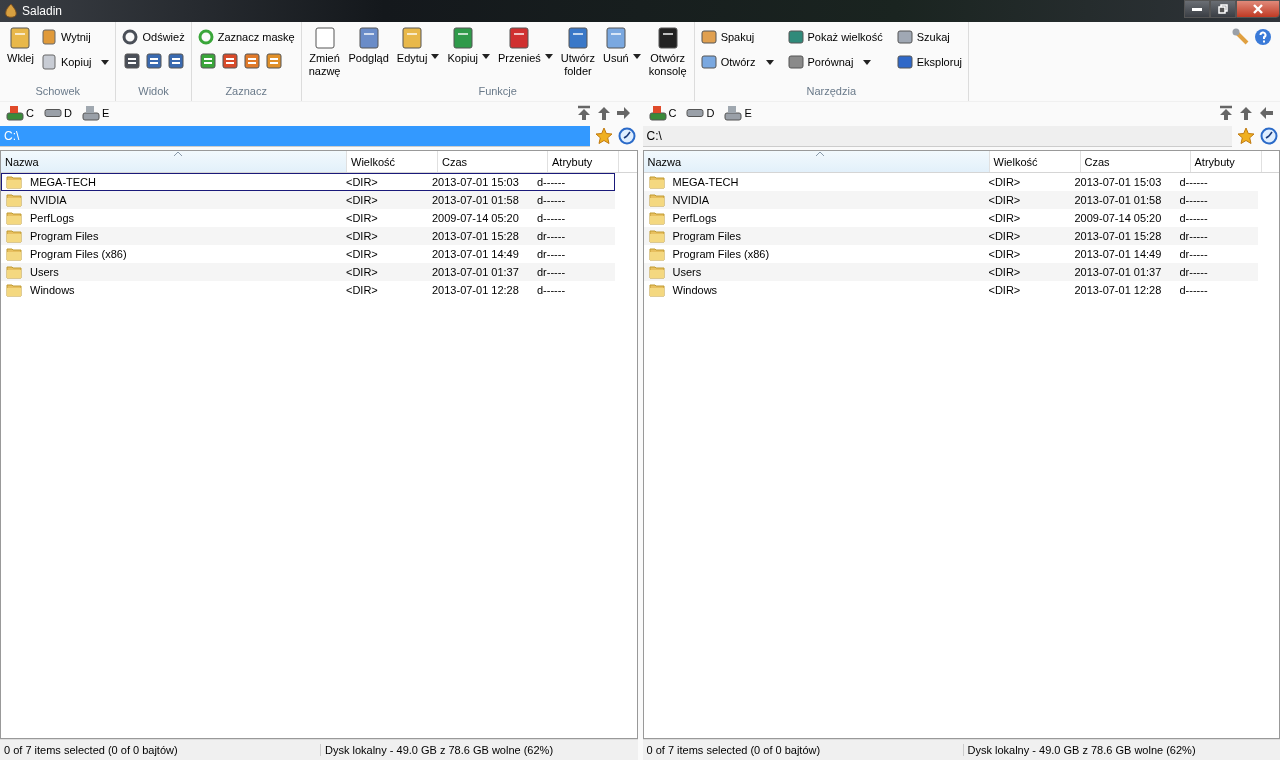 The width and height of the screenshot is (1280, 760). What do you see at coordinates (937, 136) in the screenshot?
I see `path-field: C:\` at bounding box center [937, 136].